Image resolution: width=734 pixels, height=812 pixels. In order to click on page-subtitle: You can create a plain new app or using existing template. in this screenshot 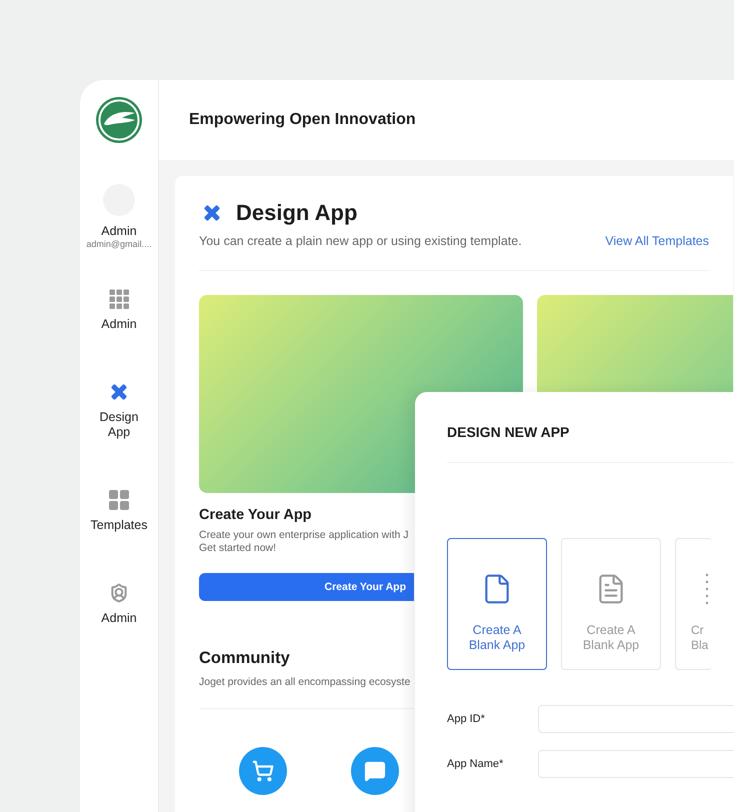, I will do `click(360, 241)`.